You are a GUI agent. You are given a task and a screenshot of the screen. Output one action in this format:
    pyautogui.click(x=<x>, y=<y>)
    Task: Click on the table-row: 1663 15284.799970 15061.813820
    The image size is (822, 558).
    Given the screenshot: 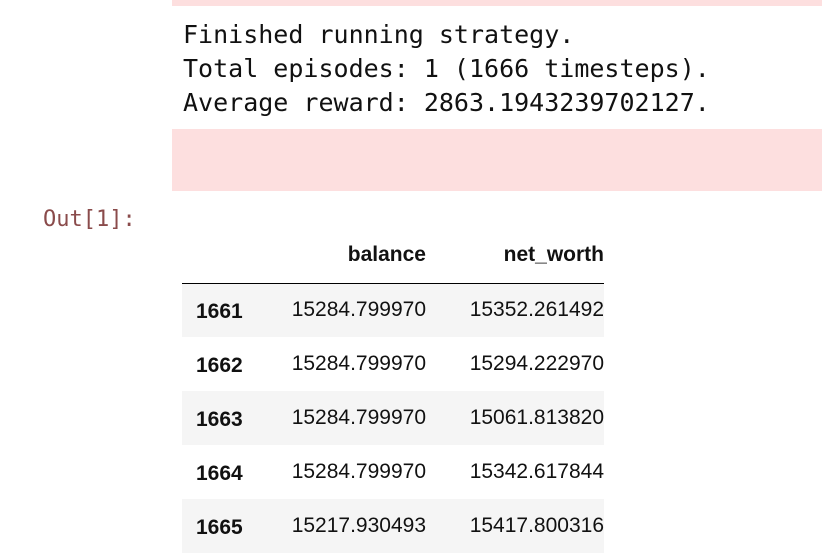 What is the action you would take?
    pyautogui.click(x=393, y=418)
    